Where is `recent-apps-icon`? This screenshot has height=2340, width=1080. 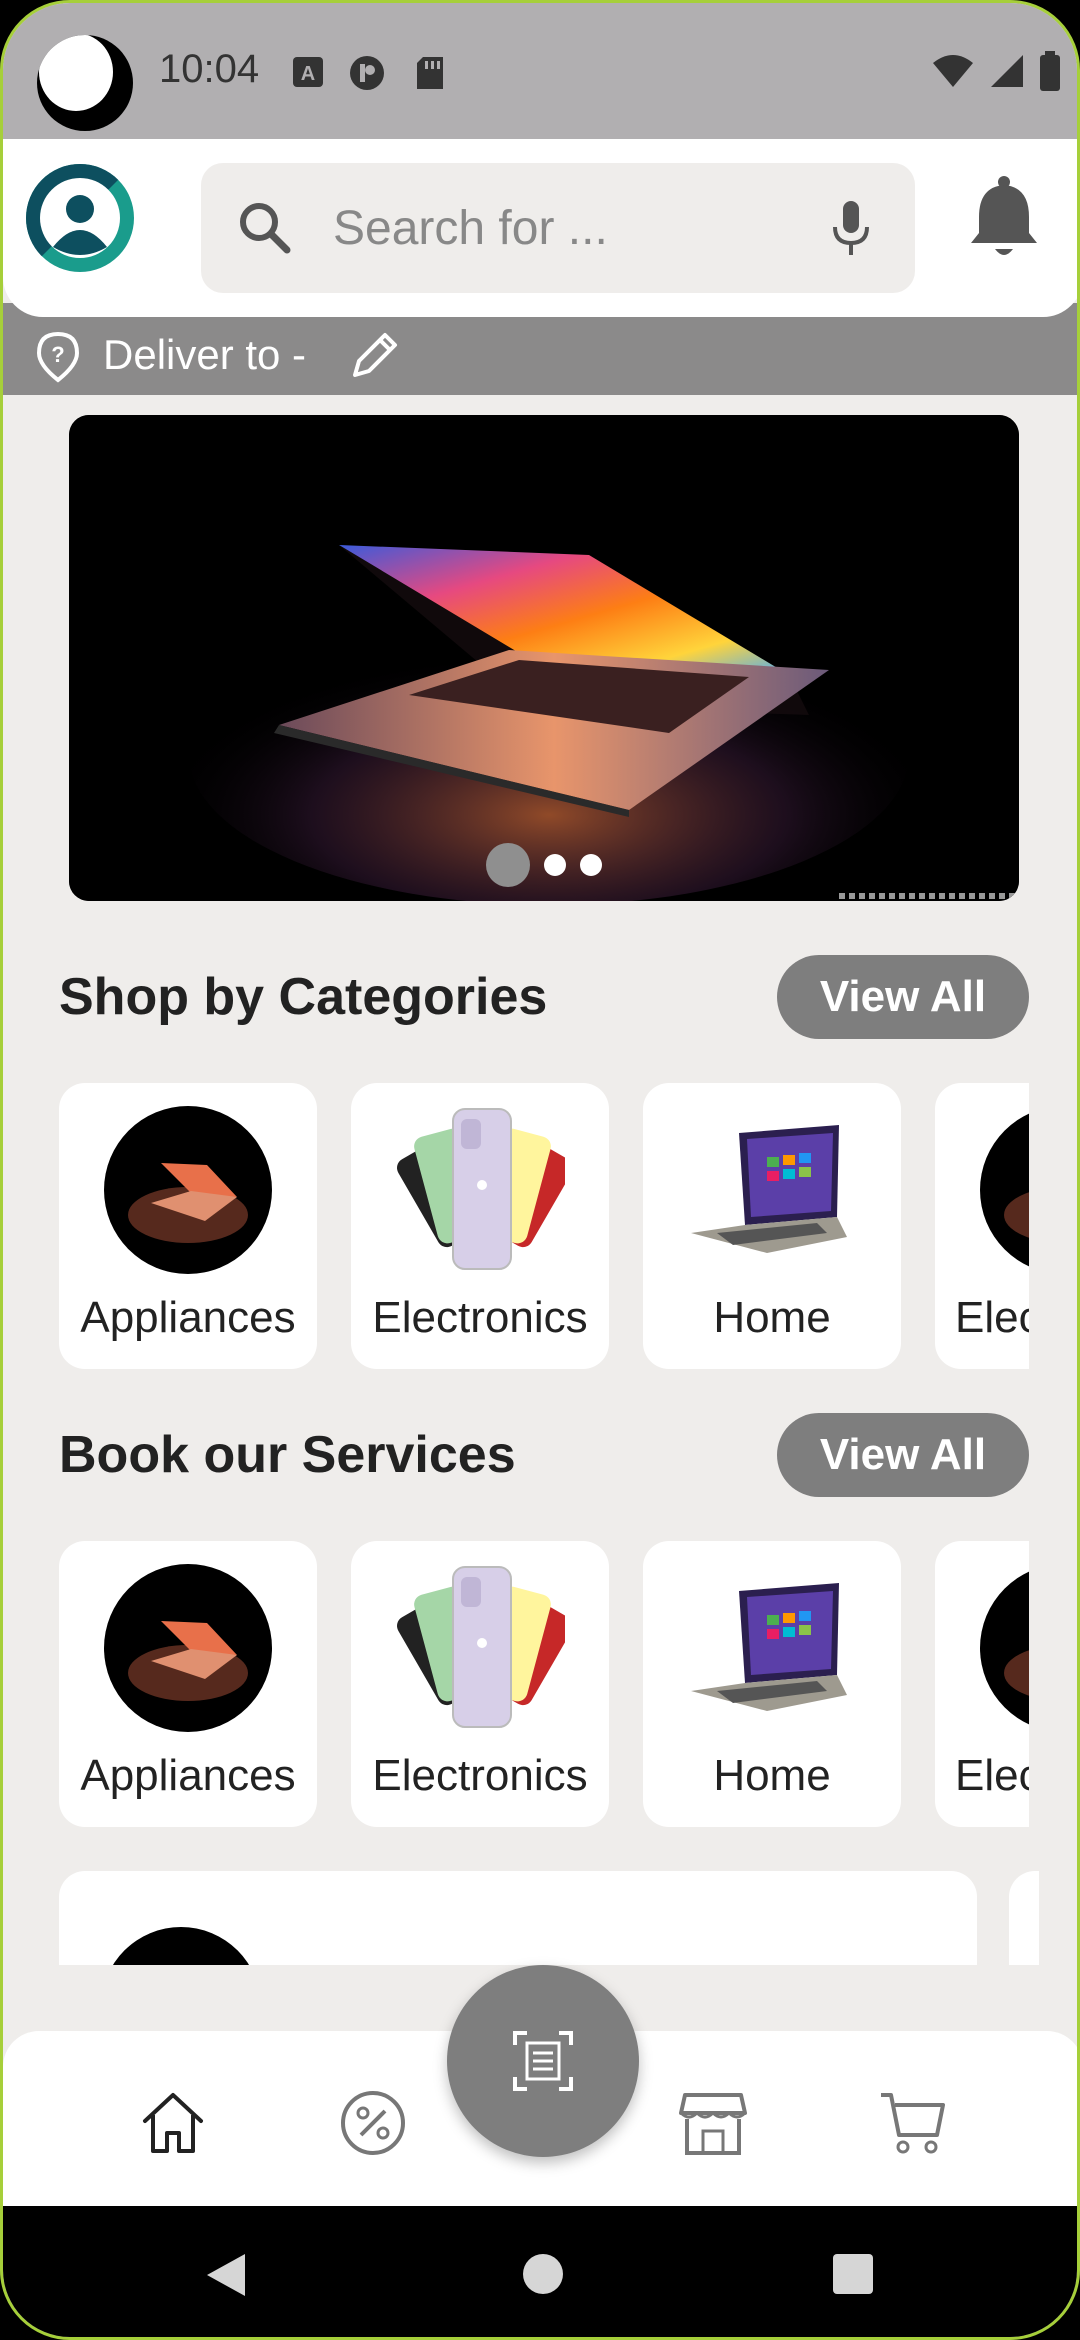
recent-apps-icon is located at coordinates (853, 2274).